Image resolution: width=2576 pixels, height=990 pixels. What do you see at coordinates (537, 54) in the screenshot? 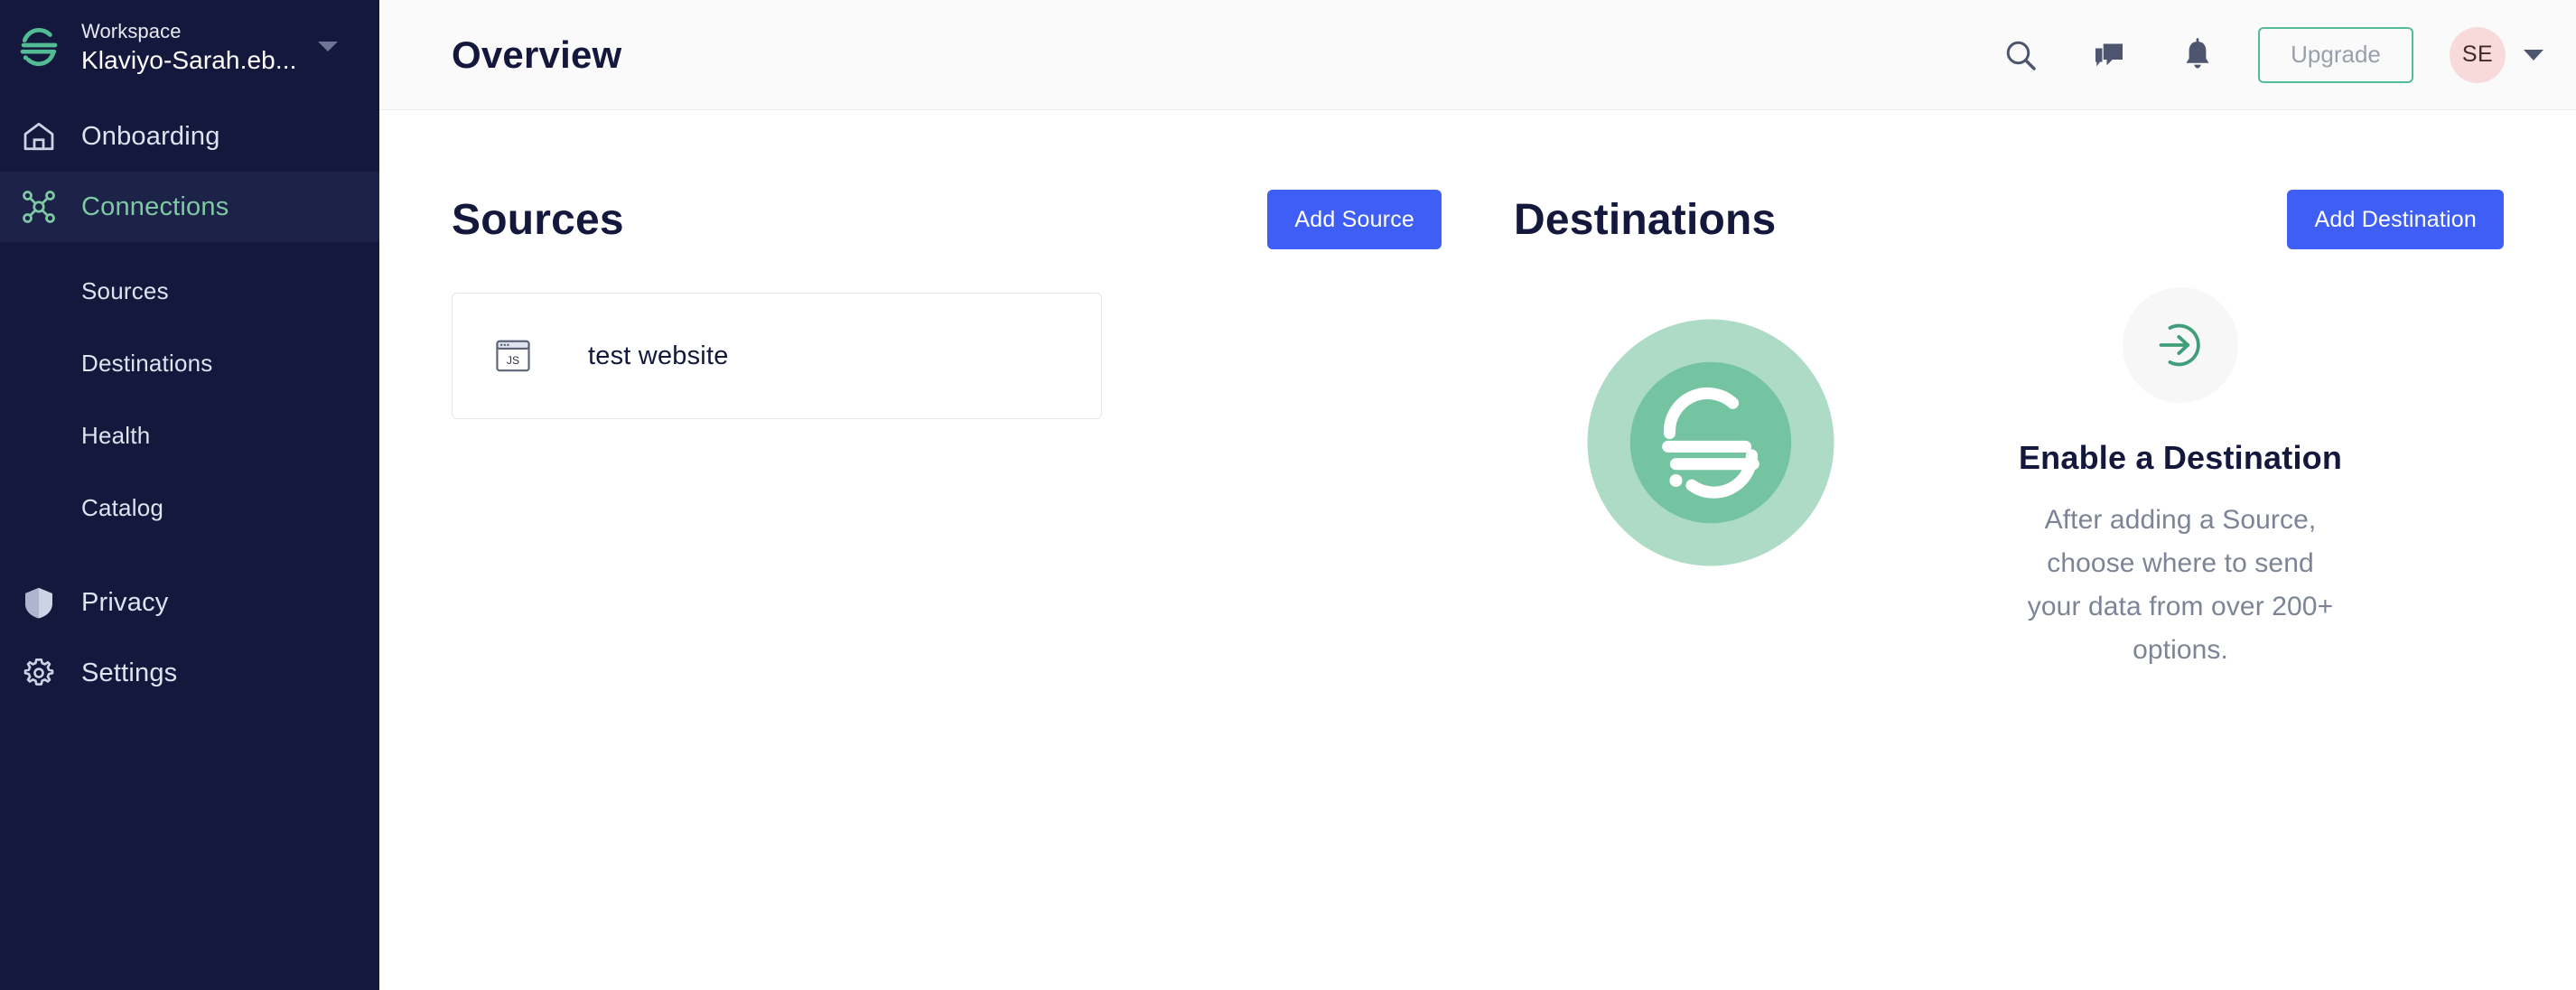
I see `page-title: Overview` at bounding box center [537, 54].